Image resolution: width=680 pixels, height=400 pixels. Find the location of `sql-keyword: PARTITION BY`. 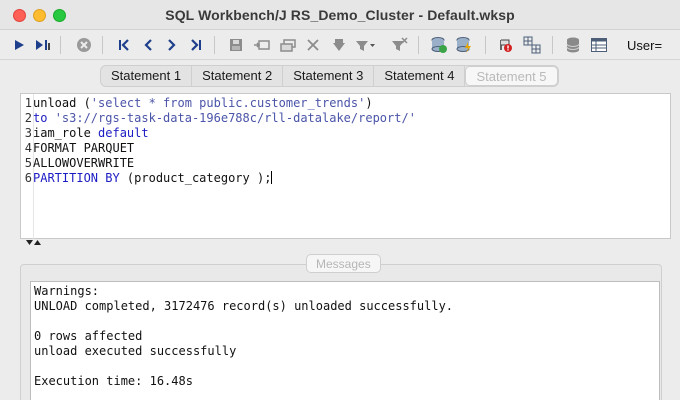

sql-keyword: PARTITION BY is located at coordinates (76, 178).